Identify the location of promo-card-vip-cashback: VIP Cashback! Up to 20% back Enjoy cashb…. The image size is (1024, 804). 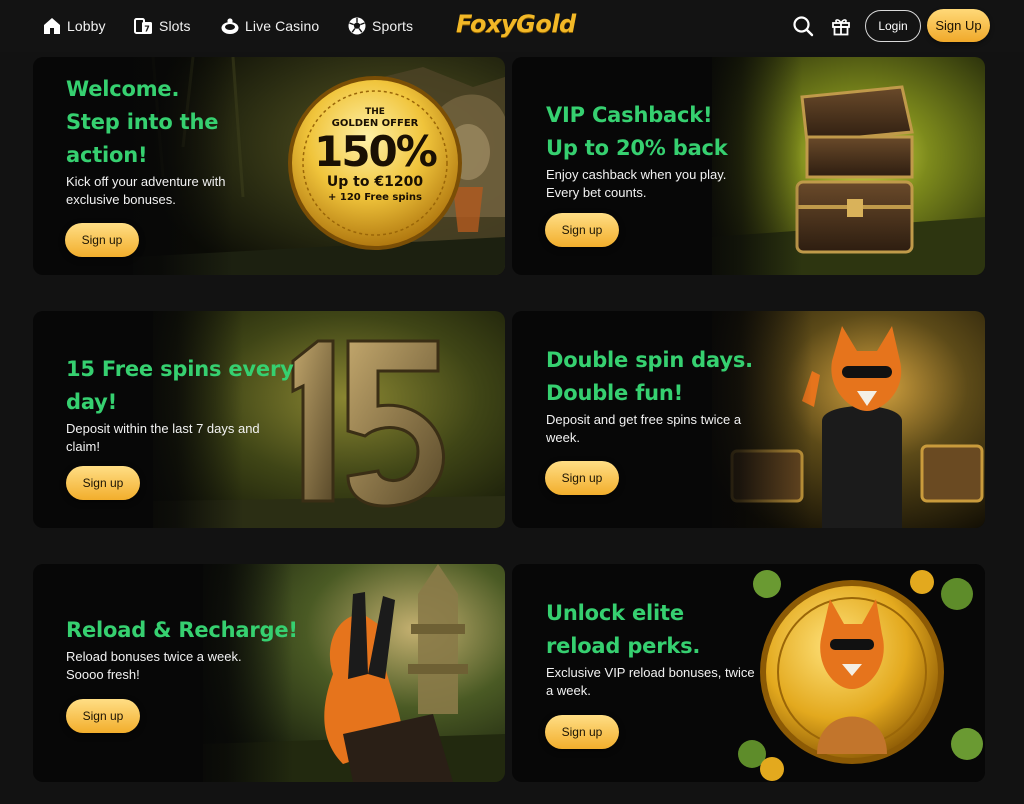
(748, 166).